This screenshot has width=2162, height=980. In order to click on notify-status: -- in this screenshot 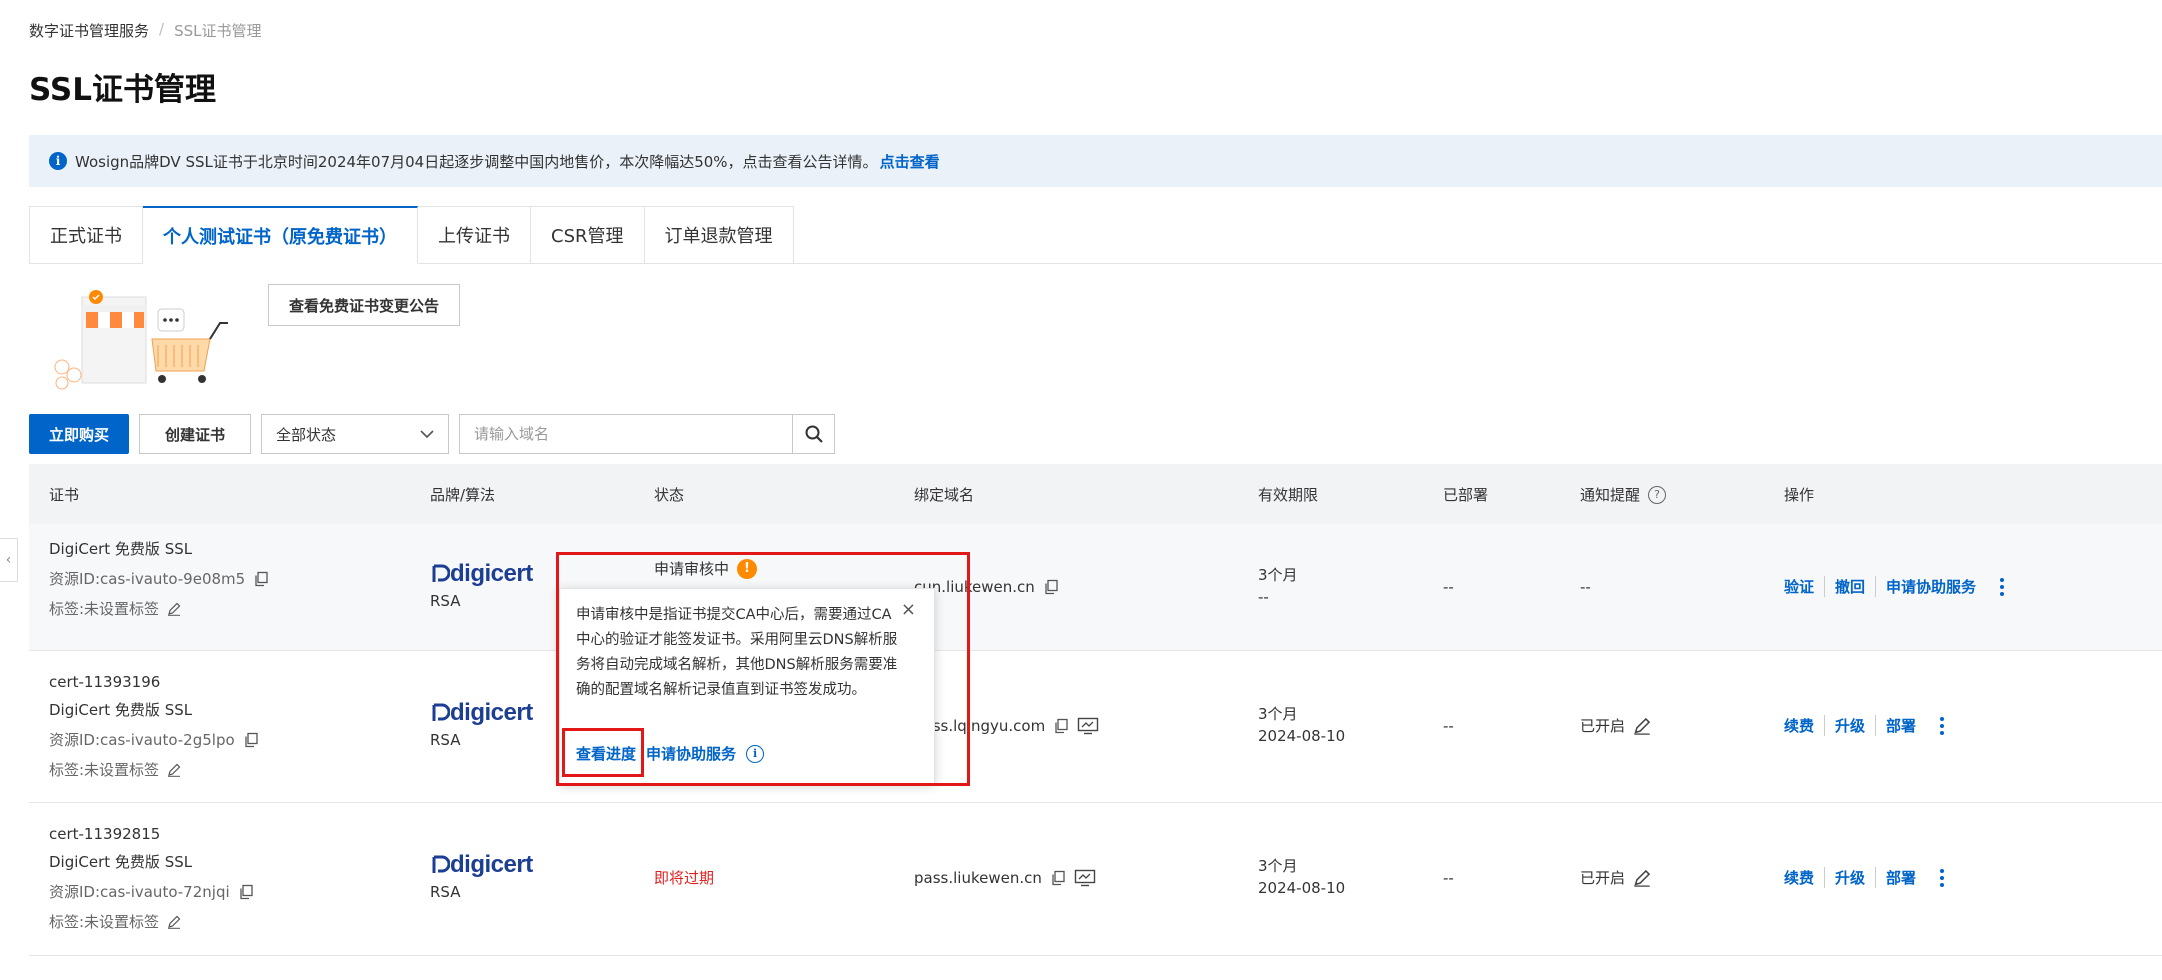, I will do `click(1585, 587)`.